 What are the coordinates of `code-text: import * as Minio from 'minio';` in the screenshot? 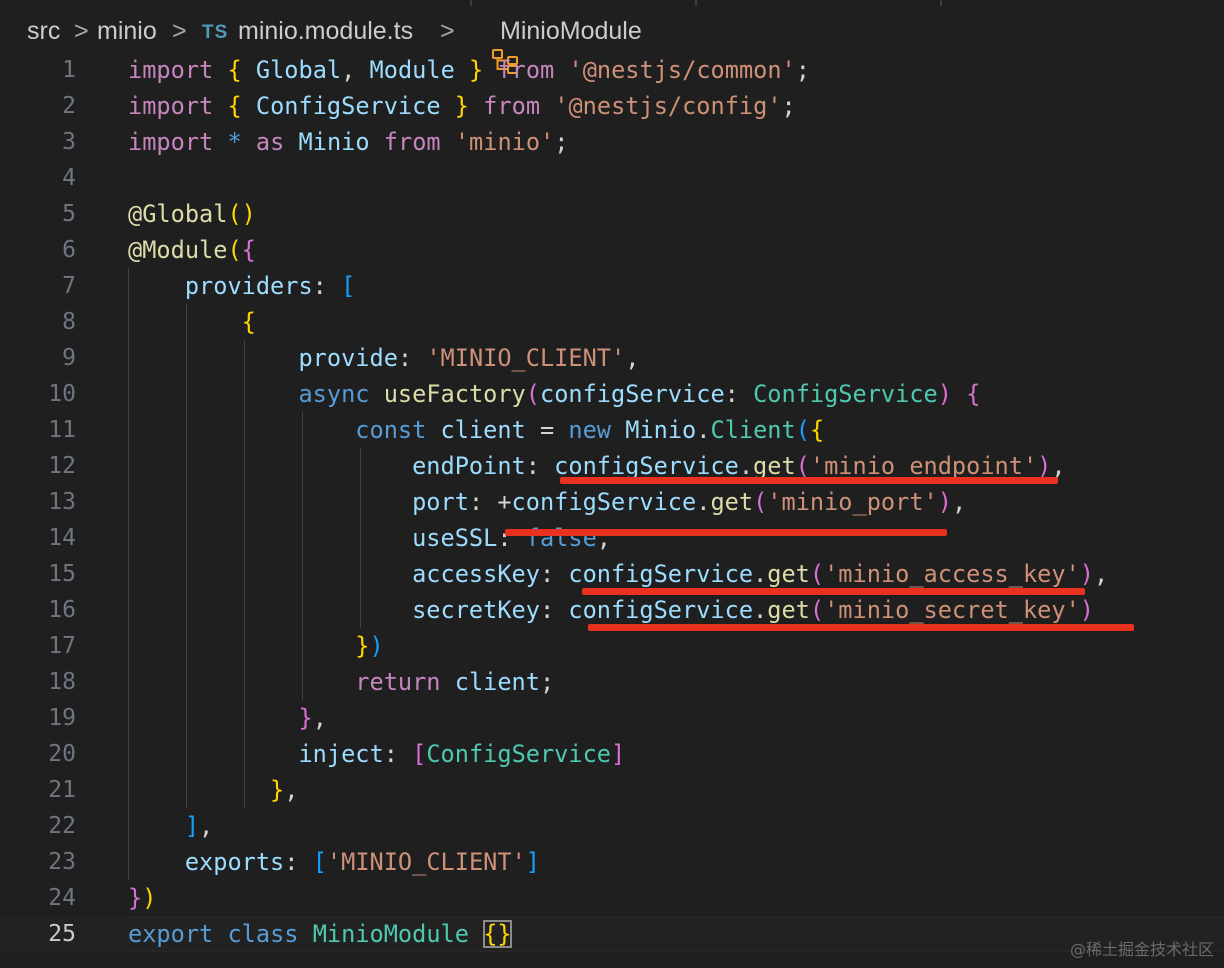 It's located at (348, 142).